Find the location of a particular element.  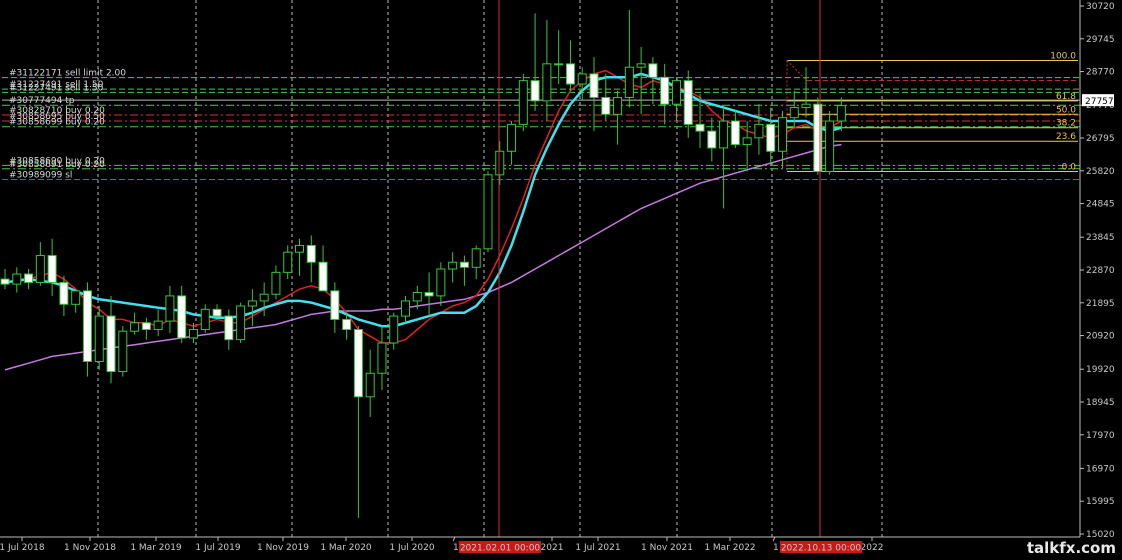

x-tick-label: 1 Mar 2019 is located at coordinates (156, 548).